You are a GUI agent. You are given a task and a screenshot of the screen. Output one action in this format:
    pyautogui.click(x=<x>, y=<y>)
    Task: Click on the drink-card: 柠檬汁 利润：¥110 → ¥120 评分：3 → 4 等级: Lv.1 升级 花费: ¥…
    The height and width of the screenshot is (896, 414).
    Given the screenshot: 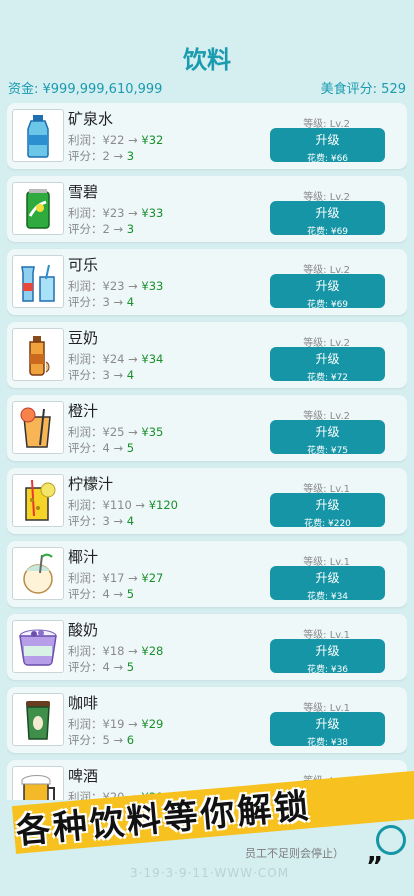 What is the action you would take?
    pyautogui.click(x=207, y=501)
    